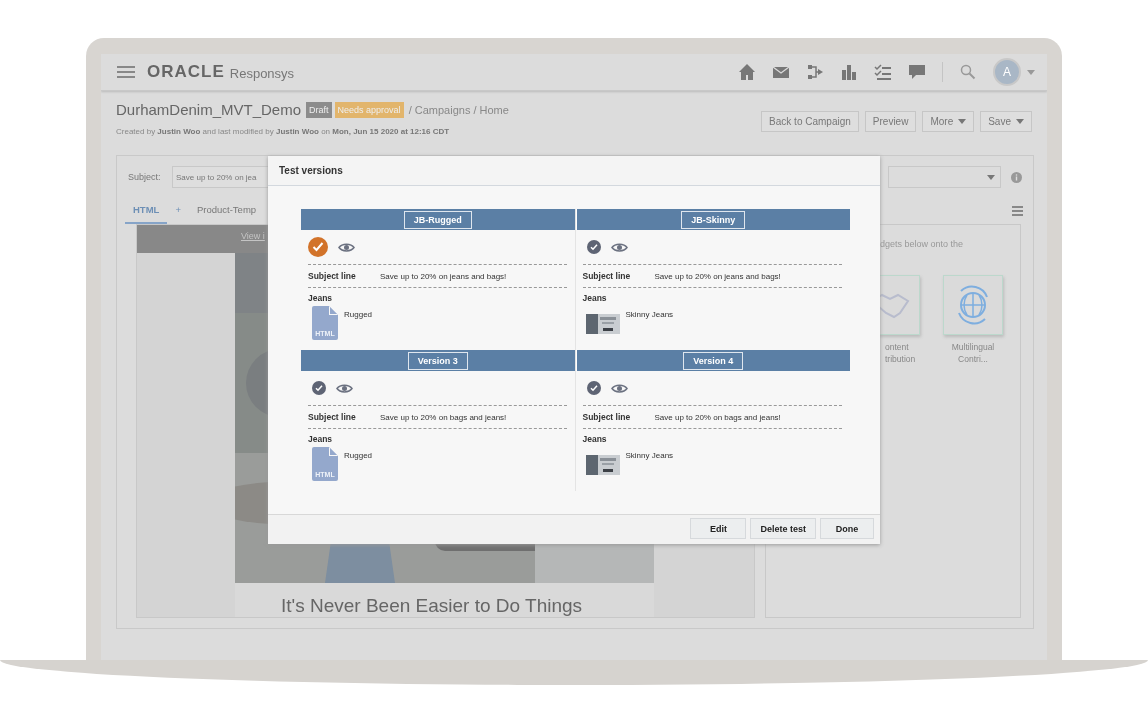  Describe the element at coordinates (717, 417) in the screenshot. I see `subject-text: Save up to 20% on bags and jeans!` at that location.